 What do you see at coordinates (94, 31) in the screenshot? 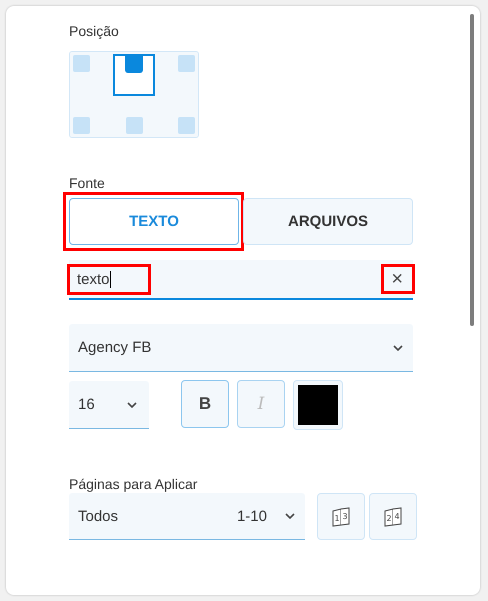
I see `section-label: Posição` at bounding box center [94, 31].